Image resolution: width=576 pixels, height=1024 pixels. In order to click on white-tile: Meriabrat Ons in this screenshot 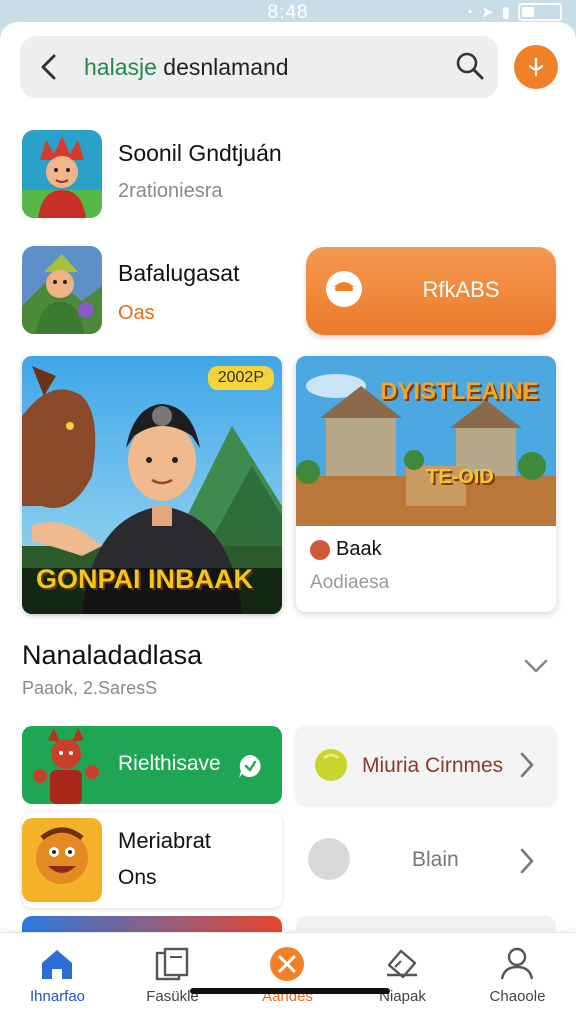, I will do `click(152, 860)`.